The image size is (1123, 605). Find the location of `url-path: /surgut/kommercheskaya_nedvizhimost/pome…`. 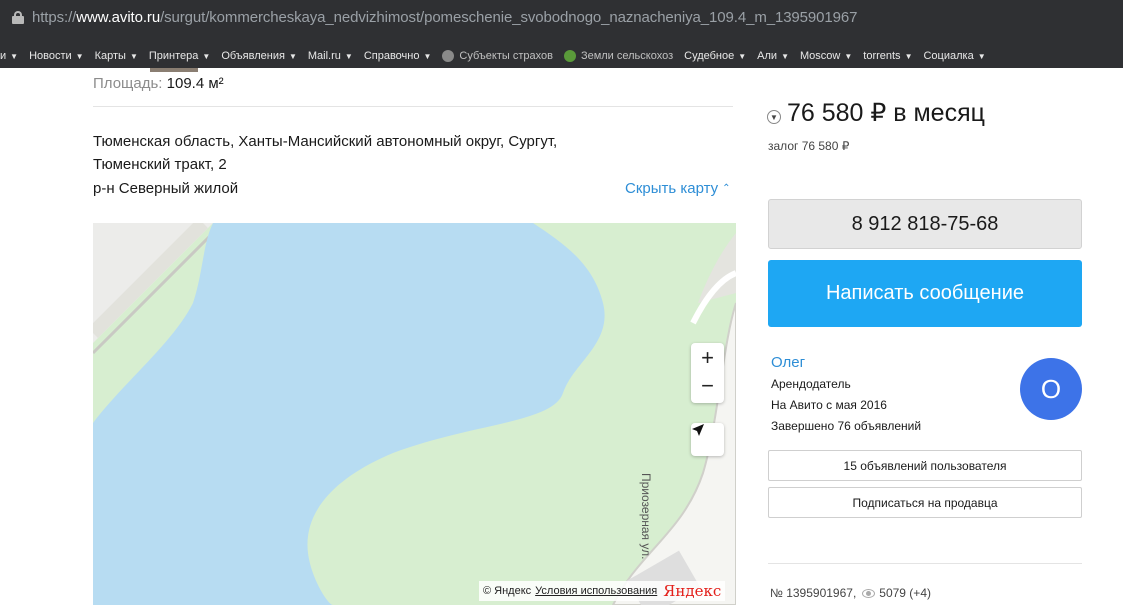

url-path: /surgut/kommercheskaya_nedvizhimost/pome… is located at coordinates (509, 17).